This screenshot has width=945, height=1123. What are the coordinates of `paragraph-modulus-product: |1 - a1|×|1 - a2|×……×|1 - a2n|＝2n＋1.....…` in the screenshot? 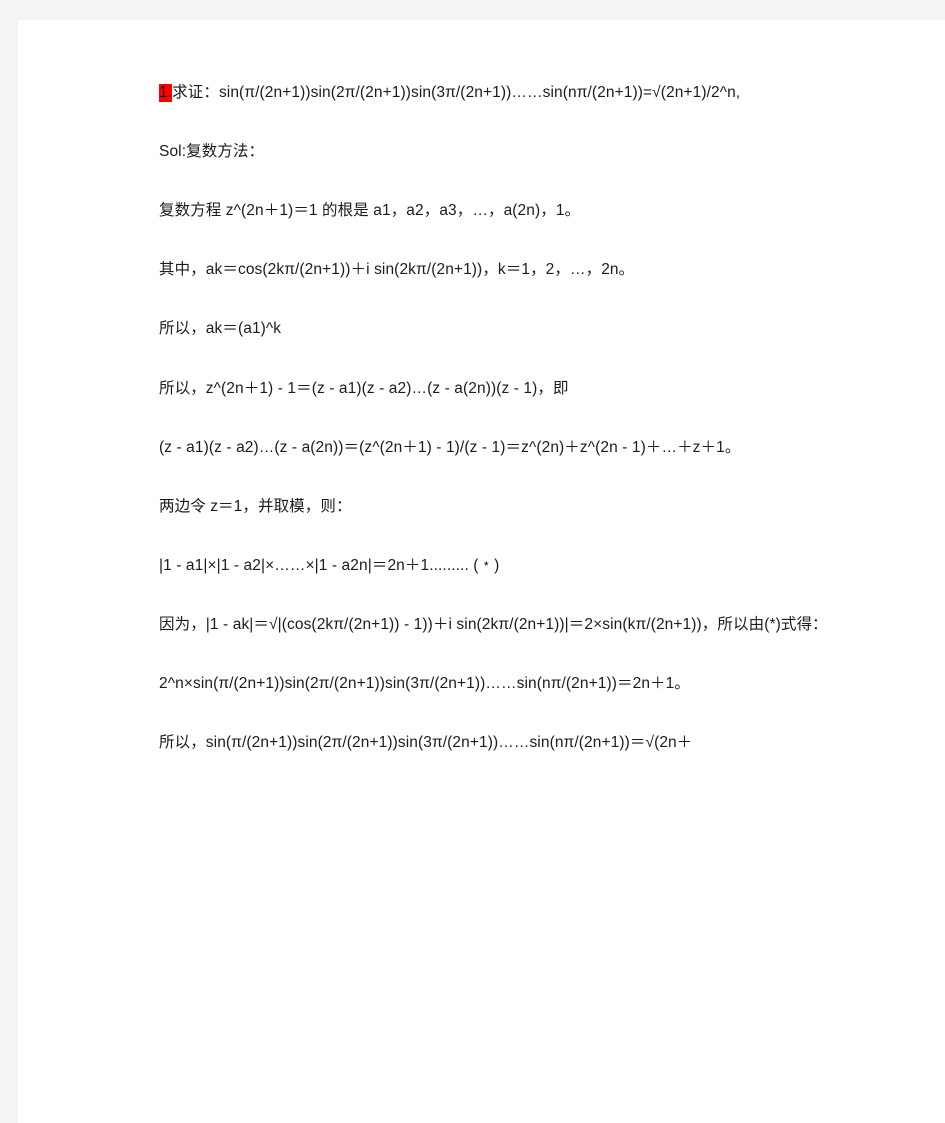 It's located at (329, 565).